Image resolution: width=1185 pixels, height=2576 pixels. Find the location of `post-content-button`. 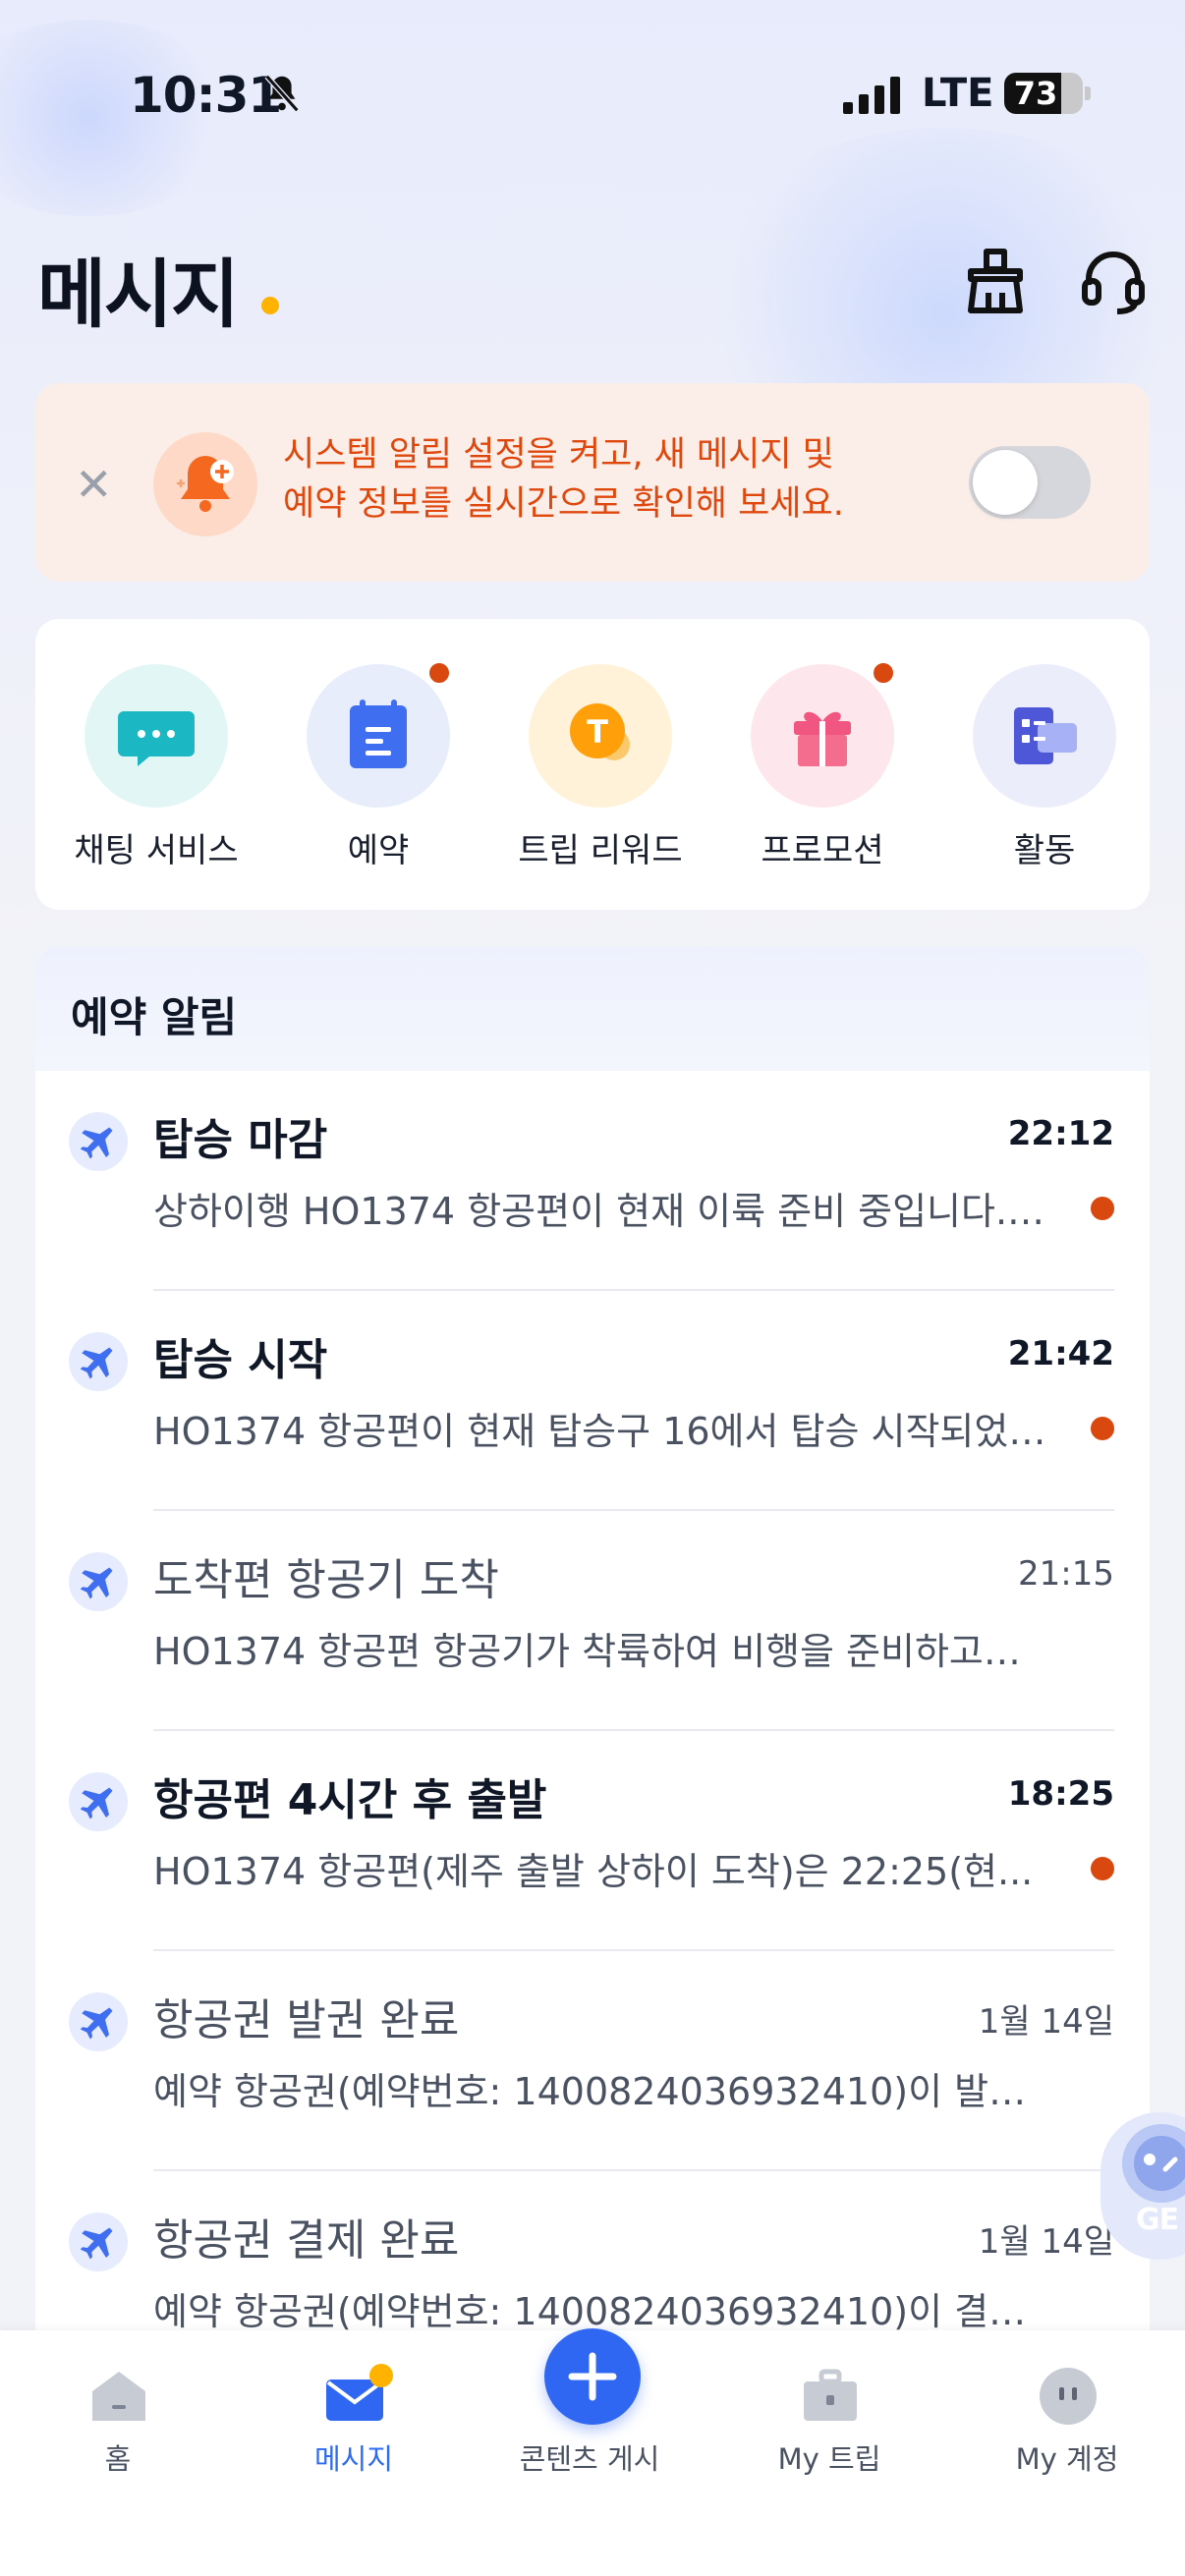

post-content-button is located at coordinates (592, 2376).